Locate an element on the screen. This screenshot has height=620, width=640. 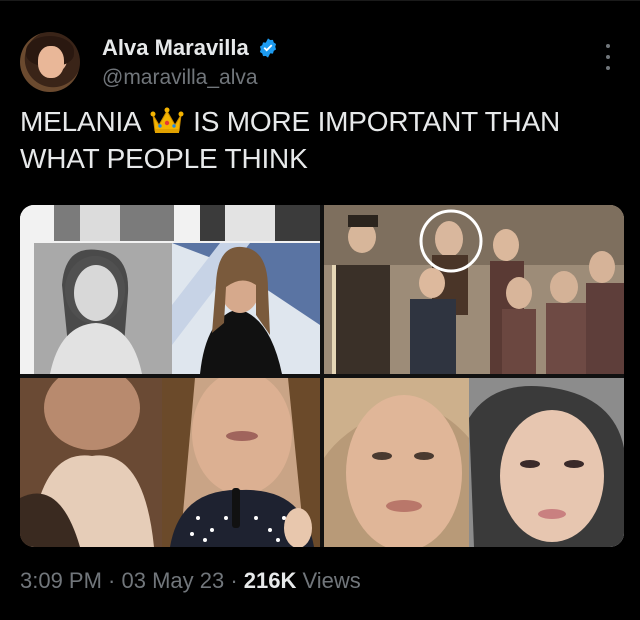
media-image-top-left is located at coordinates (170, 289).